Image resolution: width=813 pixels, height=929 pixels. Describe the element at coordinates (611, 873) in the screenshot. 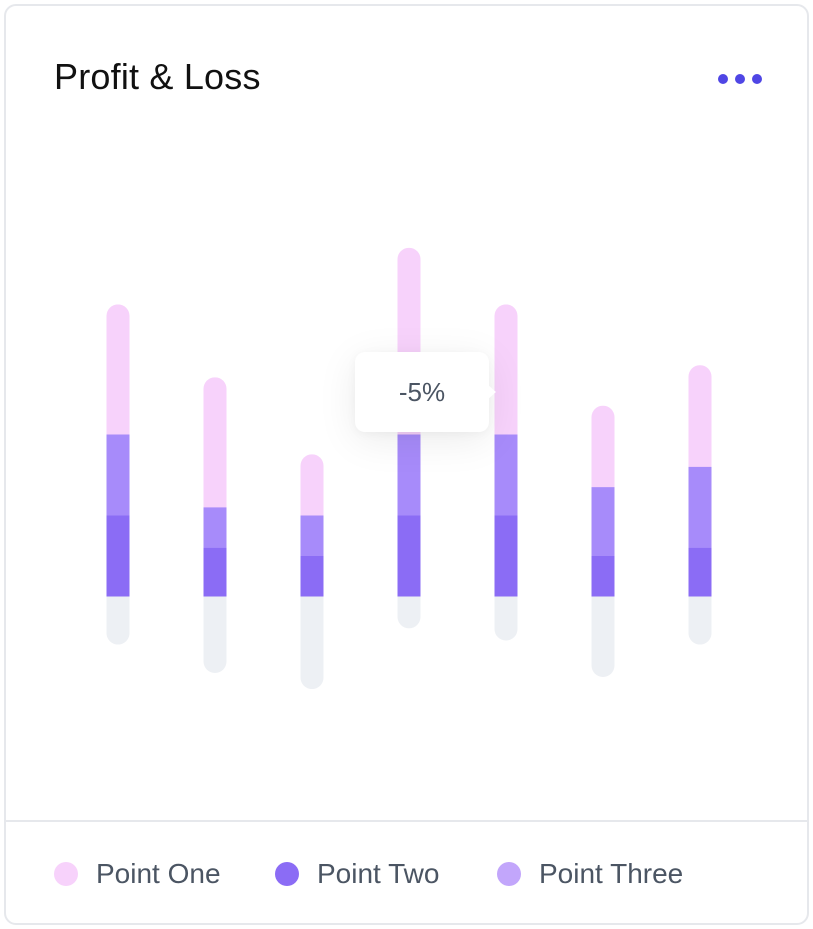

I see `legend-label: Point Three` at that location.